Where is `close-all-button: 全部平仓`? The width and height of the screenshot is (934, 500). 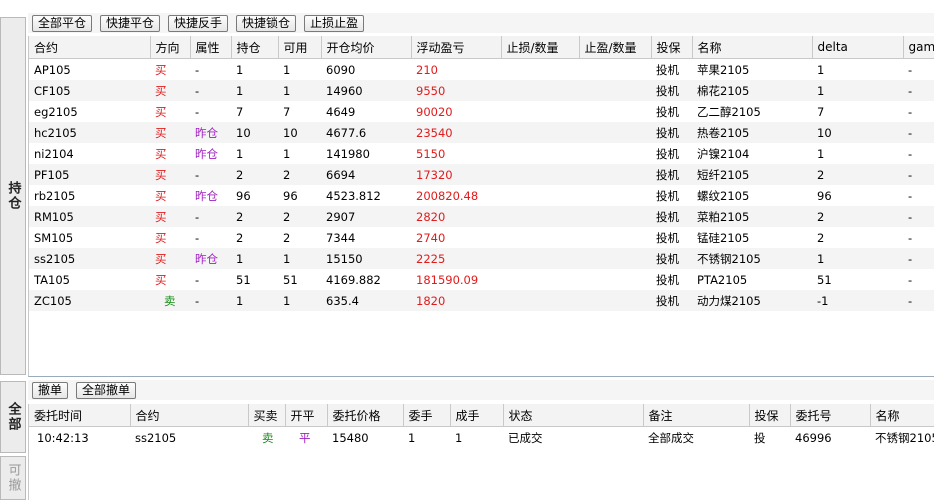
close-all-button: 全部平仓 is located at coordinates (62, 23).